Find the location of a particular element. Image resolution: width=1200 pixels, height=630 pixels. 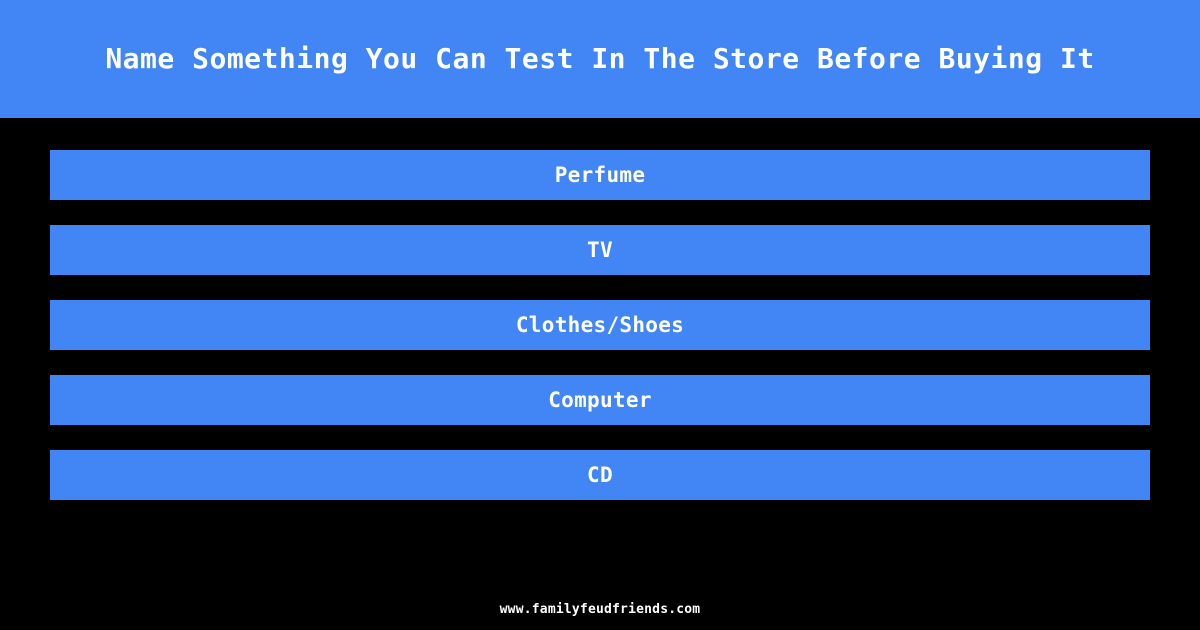

answer-label: TV is located at coordinates (600, 249).